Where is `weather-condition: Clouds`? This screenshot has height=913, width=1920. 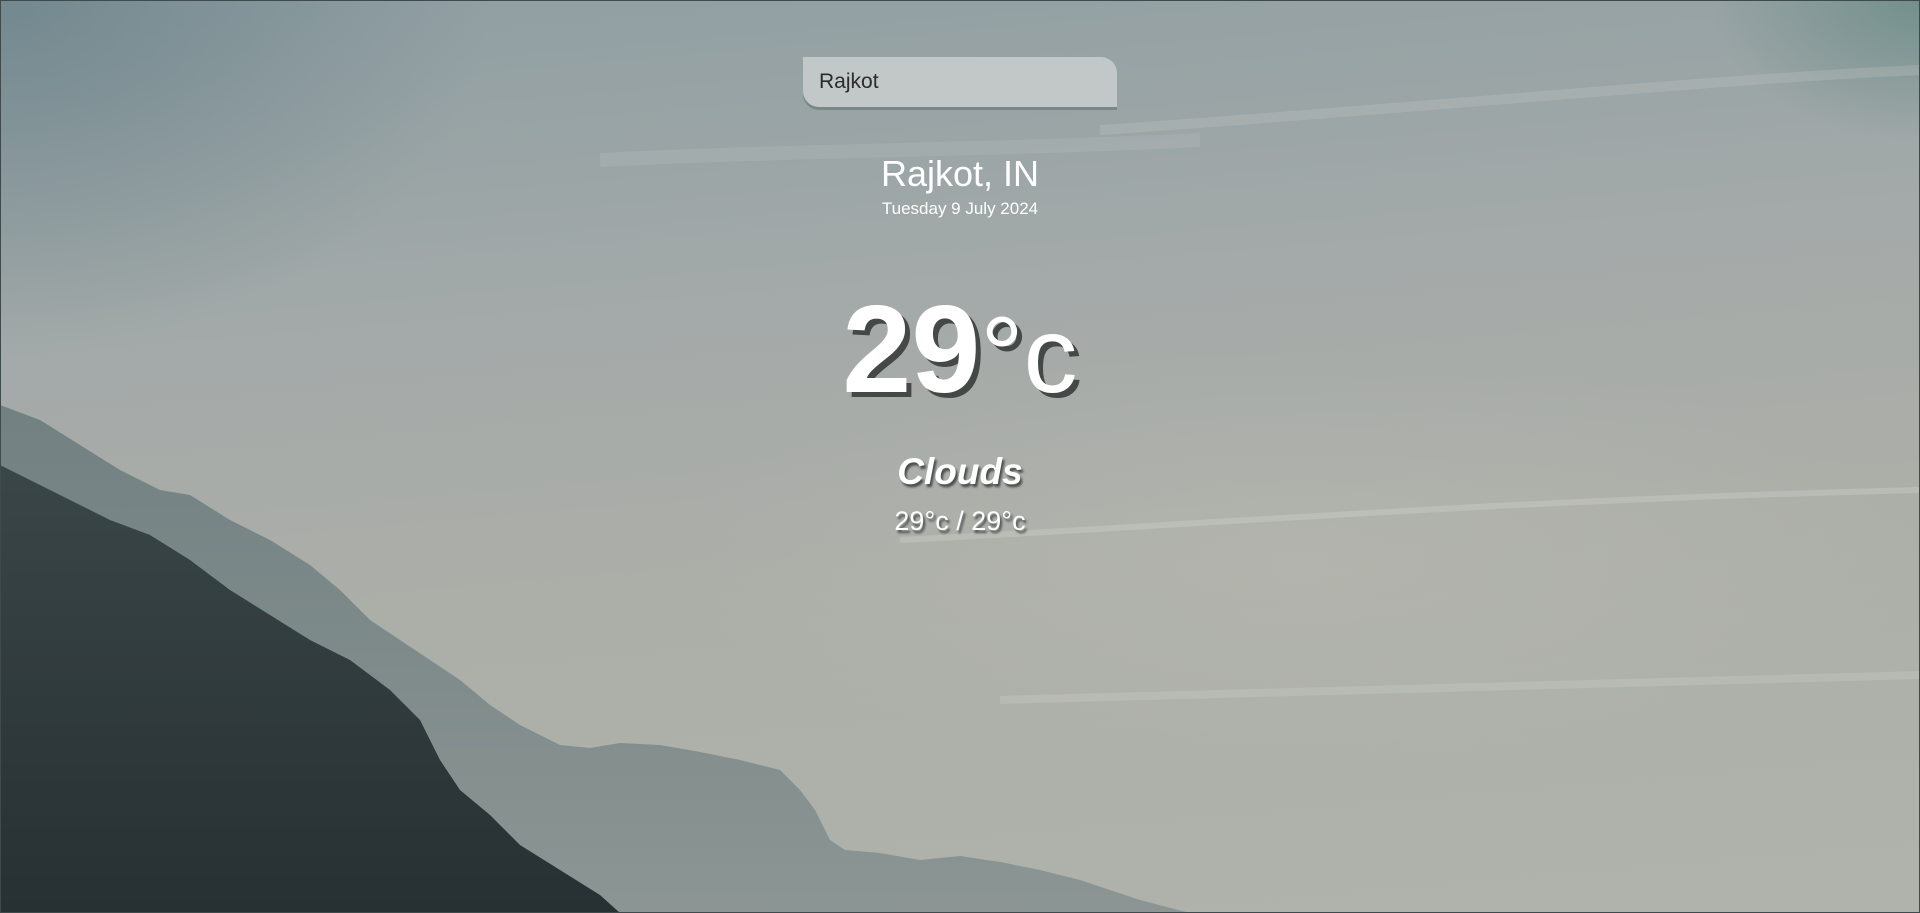
weather-condition: Clouds is located at coordinates (960, 471).